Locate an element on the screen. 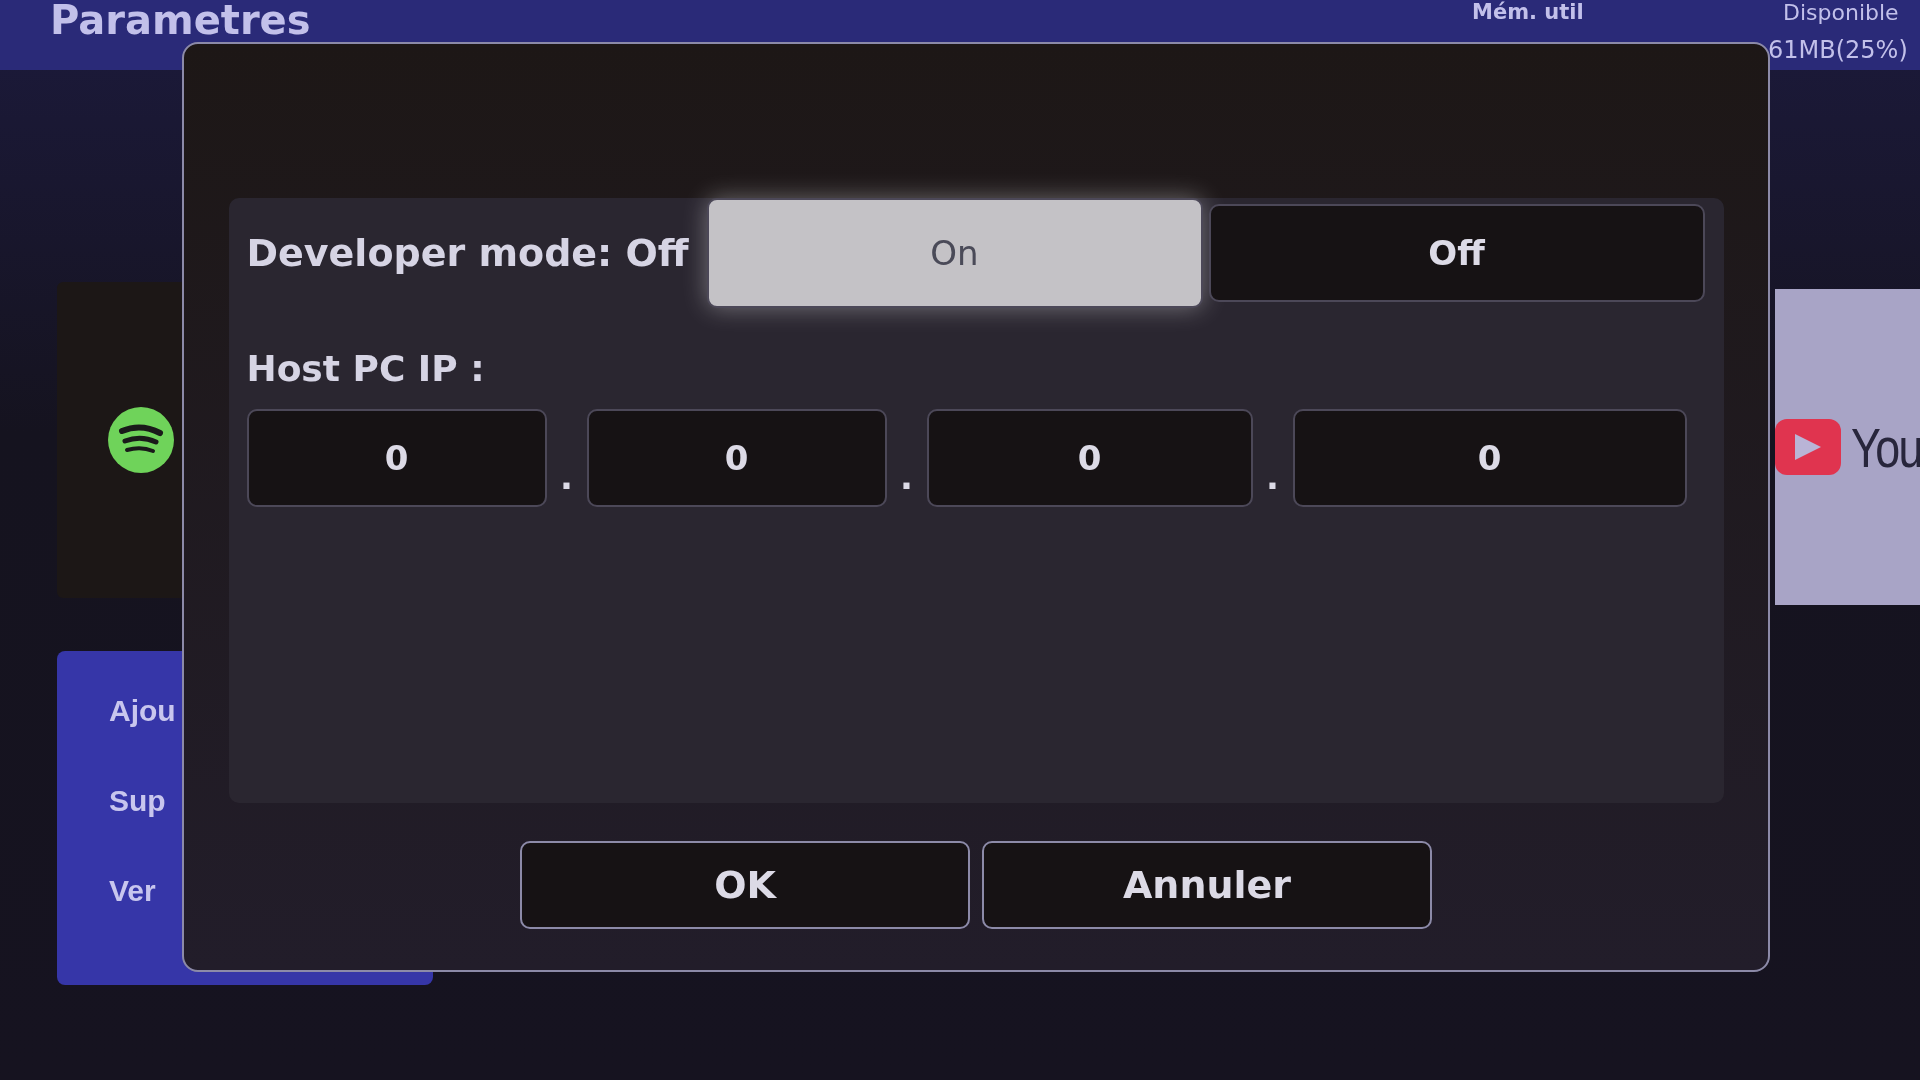 The image size is (1920, 1080). mode-option-button: On is located at coordinates (954, 253).